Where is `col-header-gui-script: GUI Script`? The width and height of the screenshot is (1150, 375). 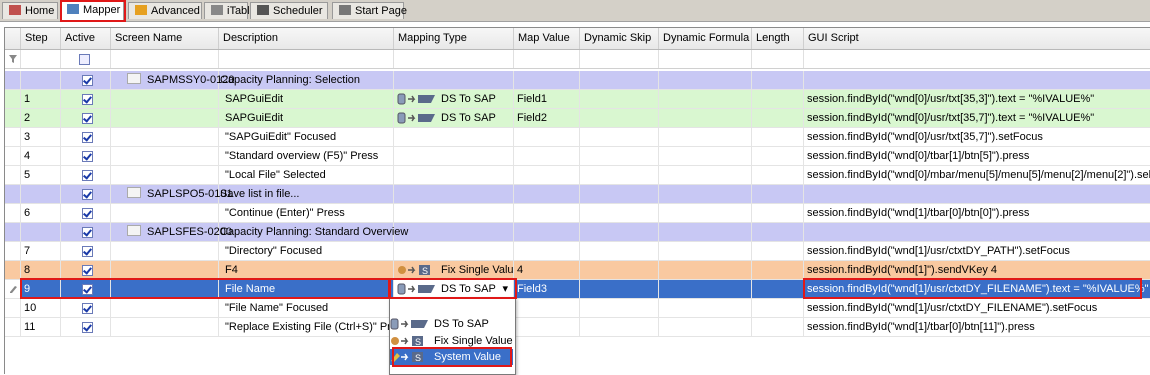
col-header-gui-script: GUI Script is located at coordinates (977, 38).